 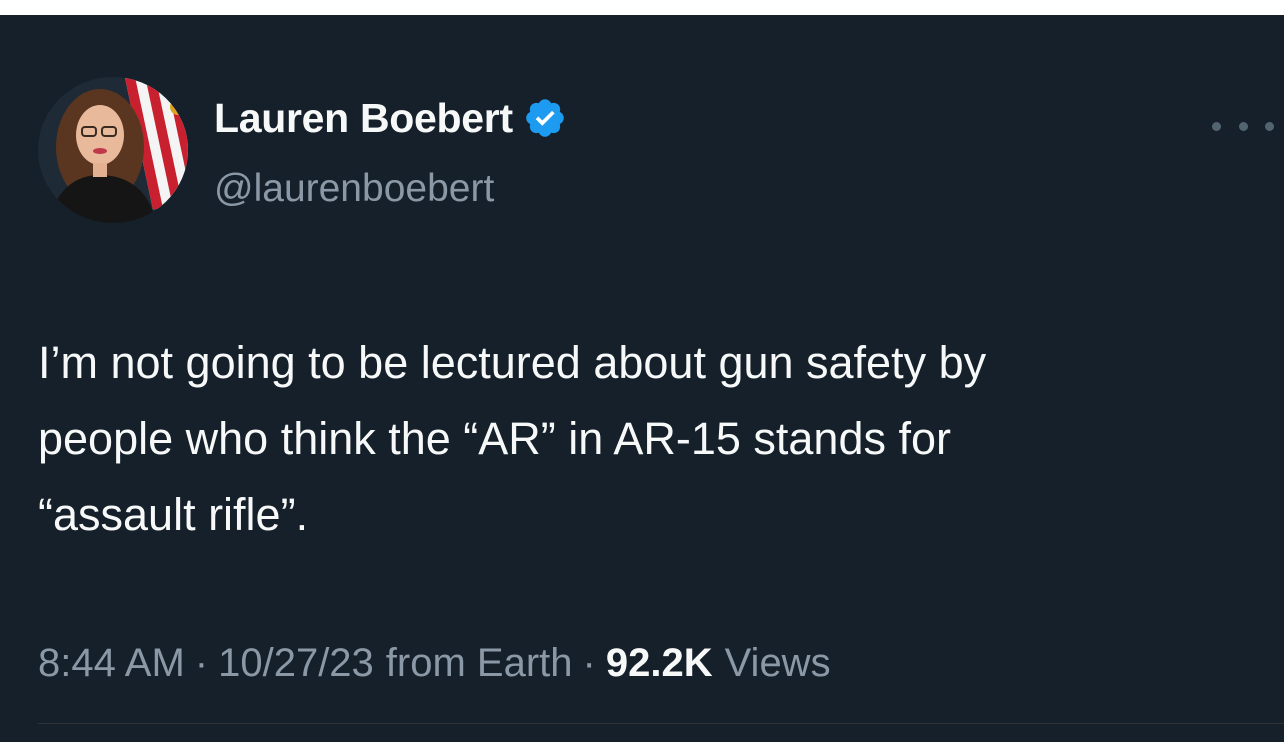 What do you see at coordinates (545, 118) in the screenshot?
I see `verified-badge-icon` at bounding box center [545, 118].